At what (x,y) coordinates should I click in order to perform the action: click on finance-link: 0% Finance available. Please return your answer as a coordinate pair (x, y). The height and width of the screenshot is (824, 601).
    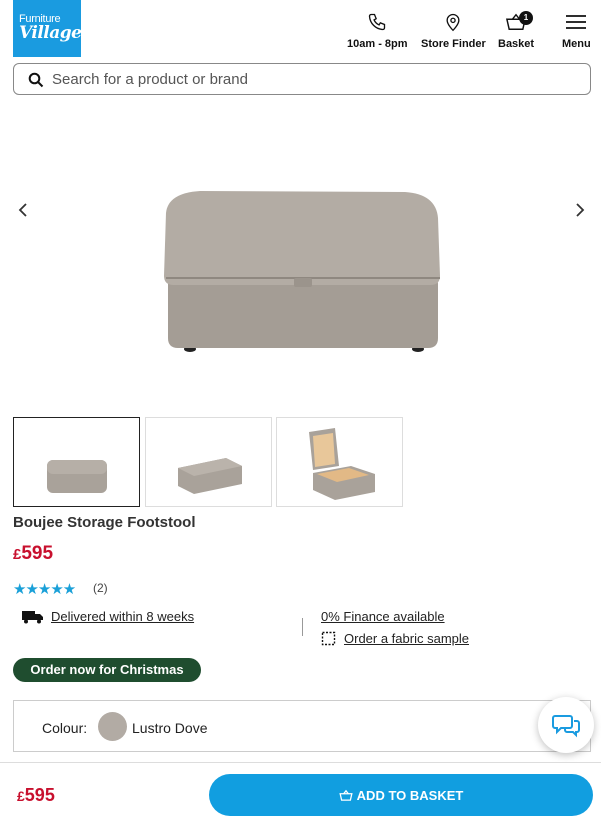
    Looking at the image, I should click on (383, 616).